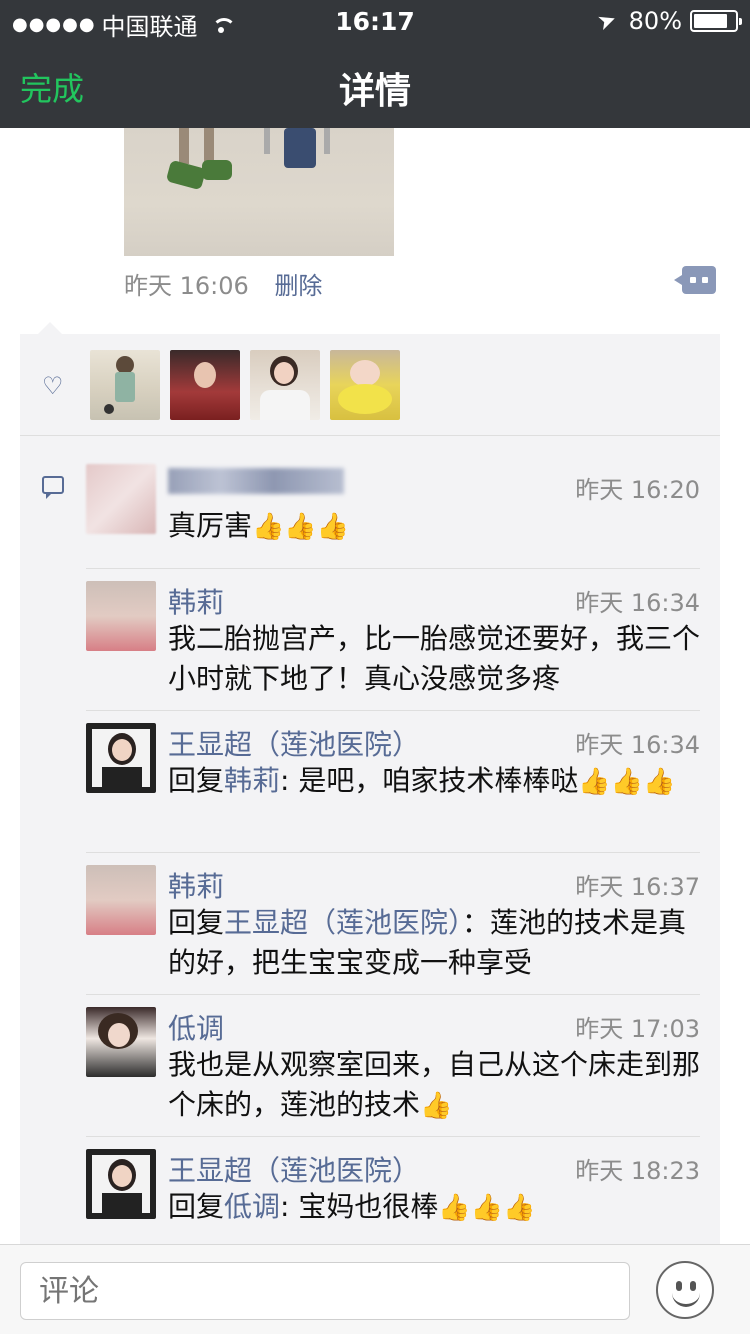 This screenshot has height=1334, width=750. What do you see at coordinates (252, 780) in the screenshot?
I see `reply-target: 韩莉` at bounding box center [252, 780].